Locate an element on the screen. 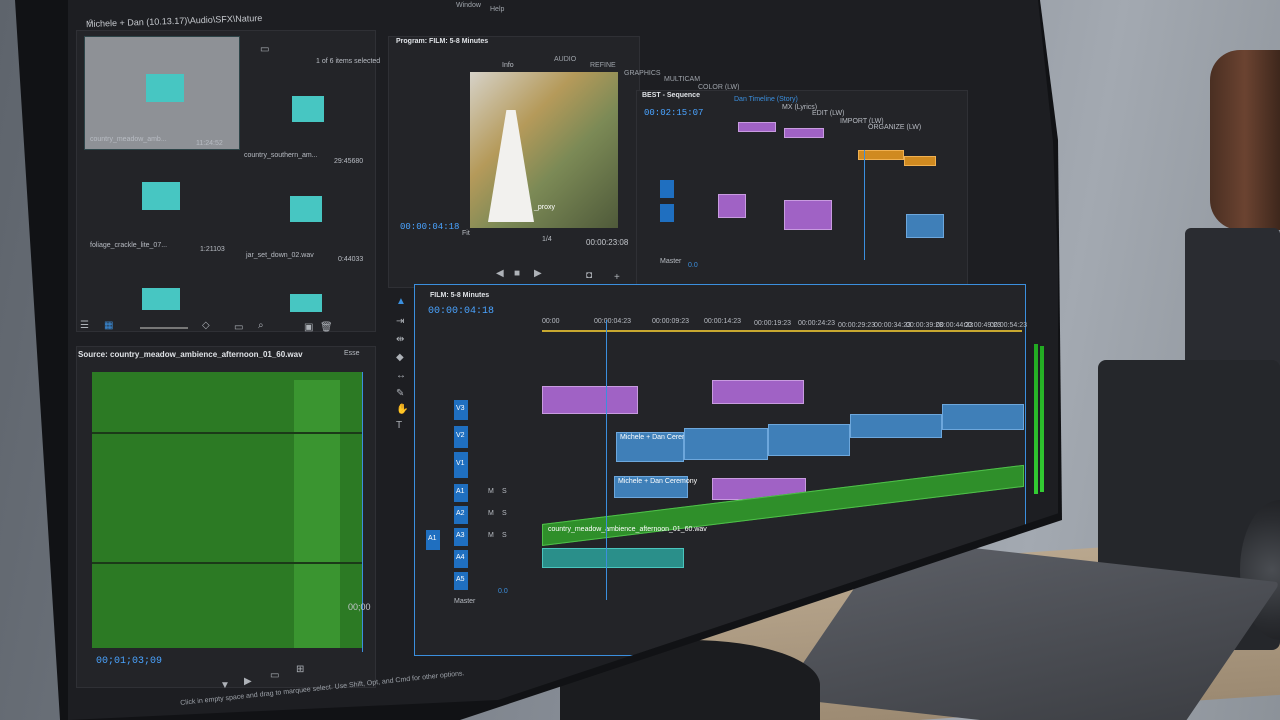  program-duration: 00:00:23:08 is located at coordinates (607, 242).